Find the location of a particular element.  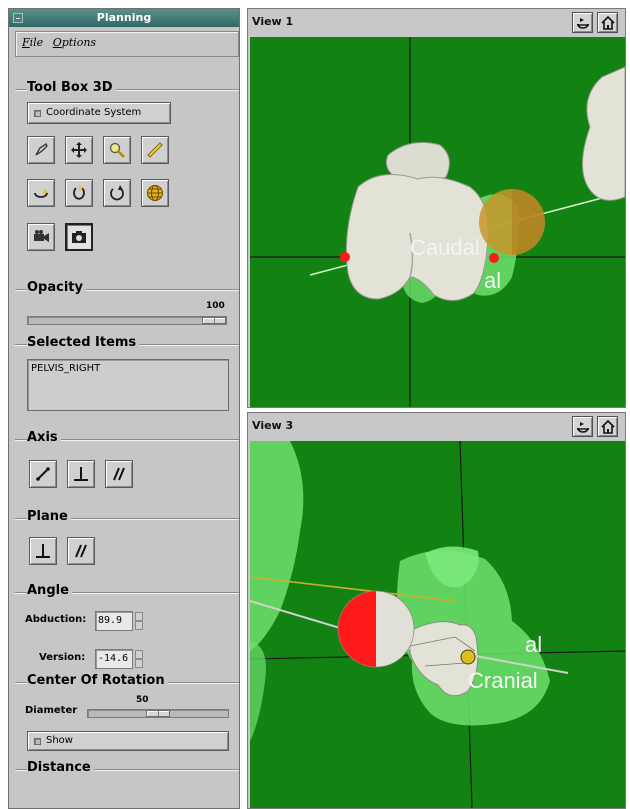

show-checkbox is located at coordinates (37, 741).